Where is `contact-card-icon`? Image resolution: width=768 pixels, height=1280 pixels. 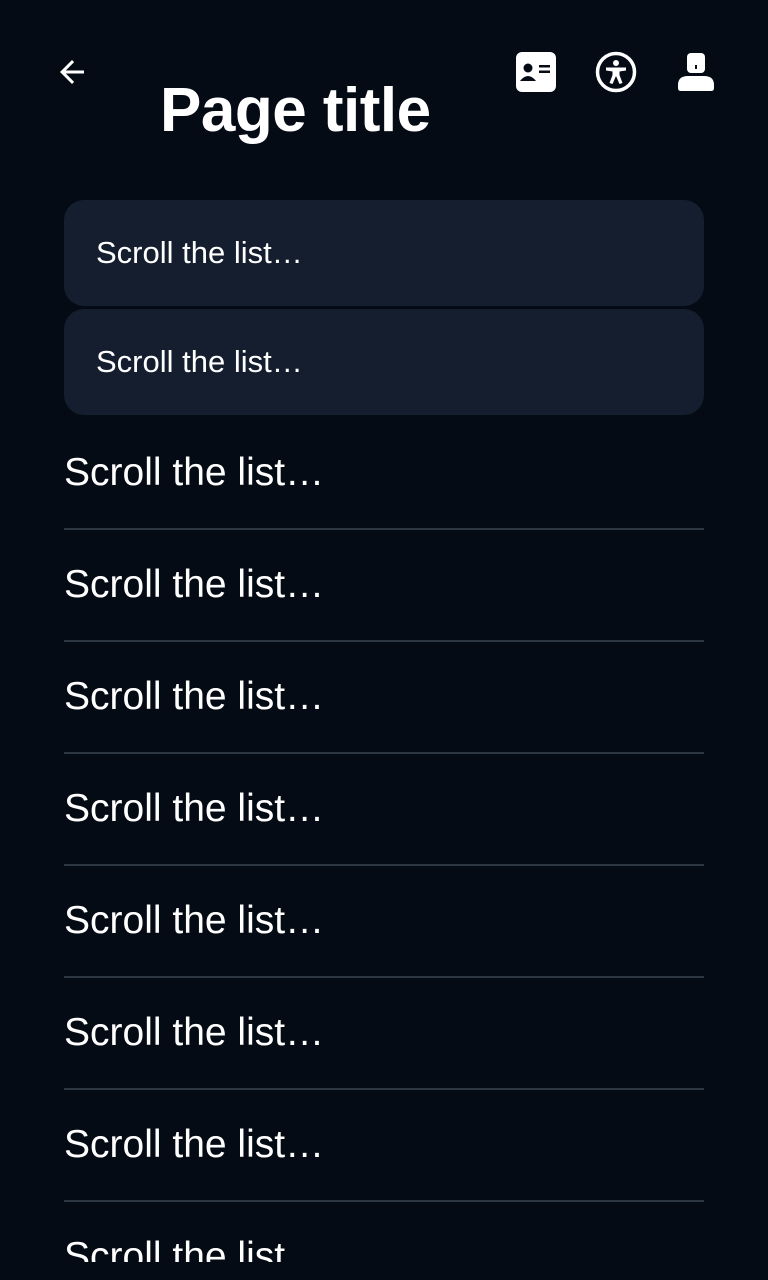
contact-card-icon is located at coordinates (536, 72).